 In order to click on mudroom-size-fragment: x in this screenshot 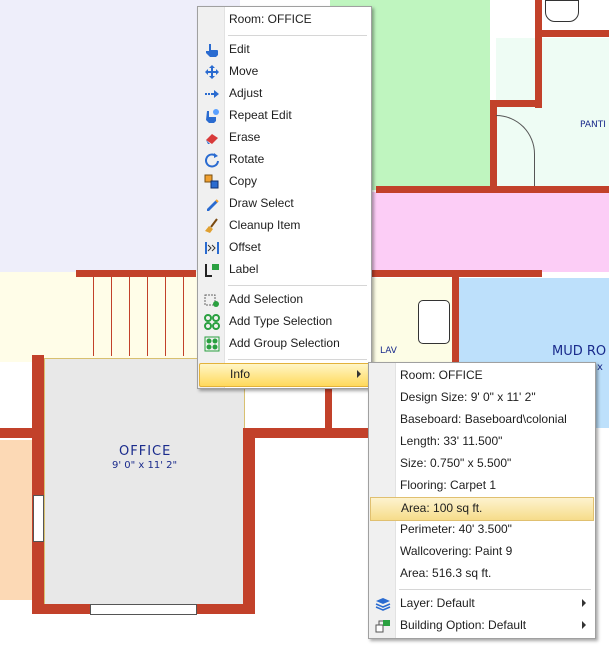, I will do `click(600, 367)`.